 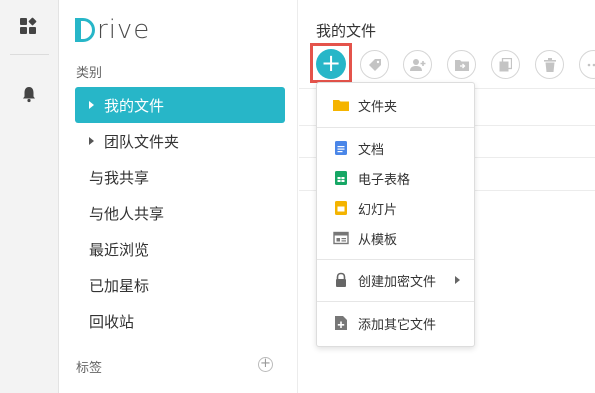 I want to click on delete-button, so click(x=549, y=64).